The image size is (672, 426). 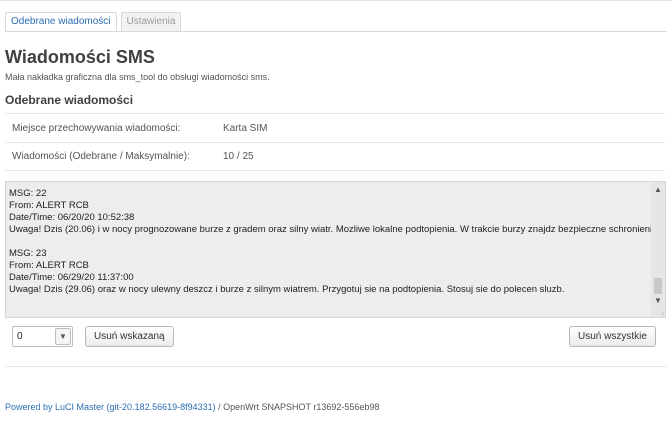 I want to click on vertical-scrollbar: ▲ ▼, so click(x=658, y=249).